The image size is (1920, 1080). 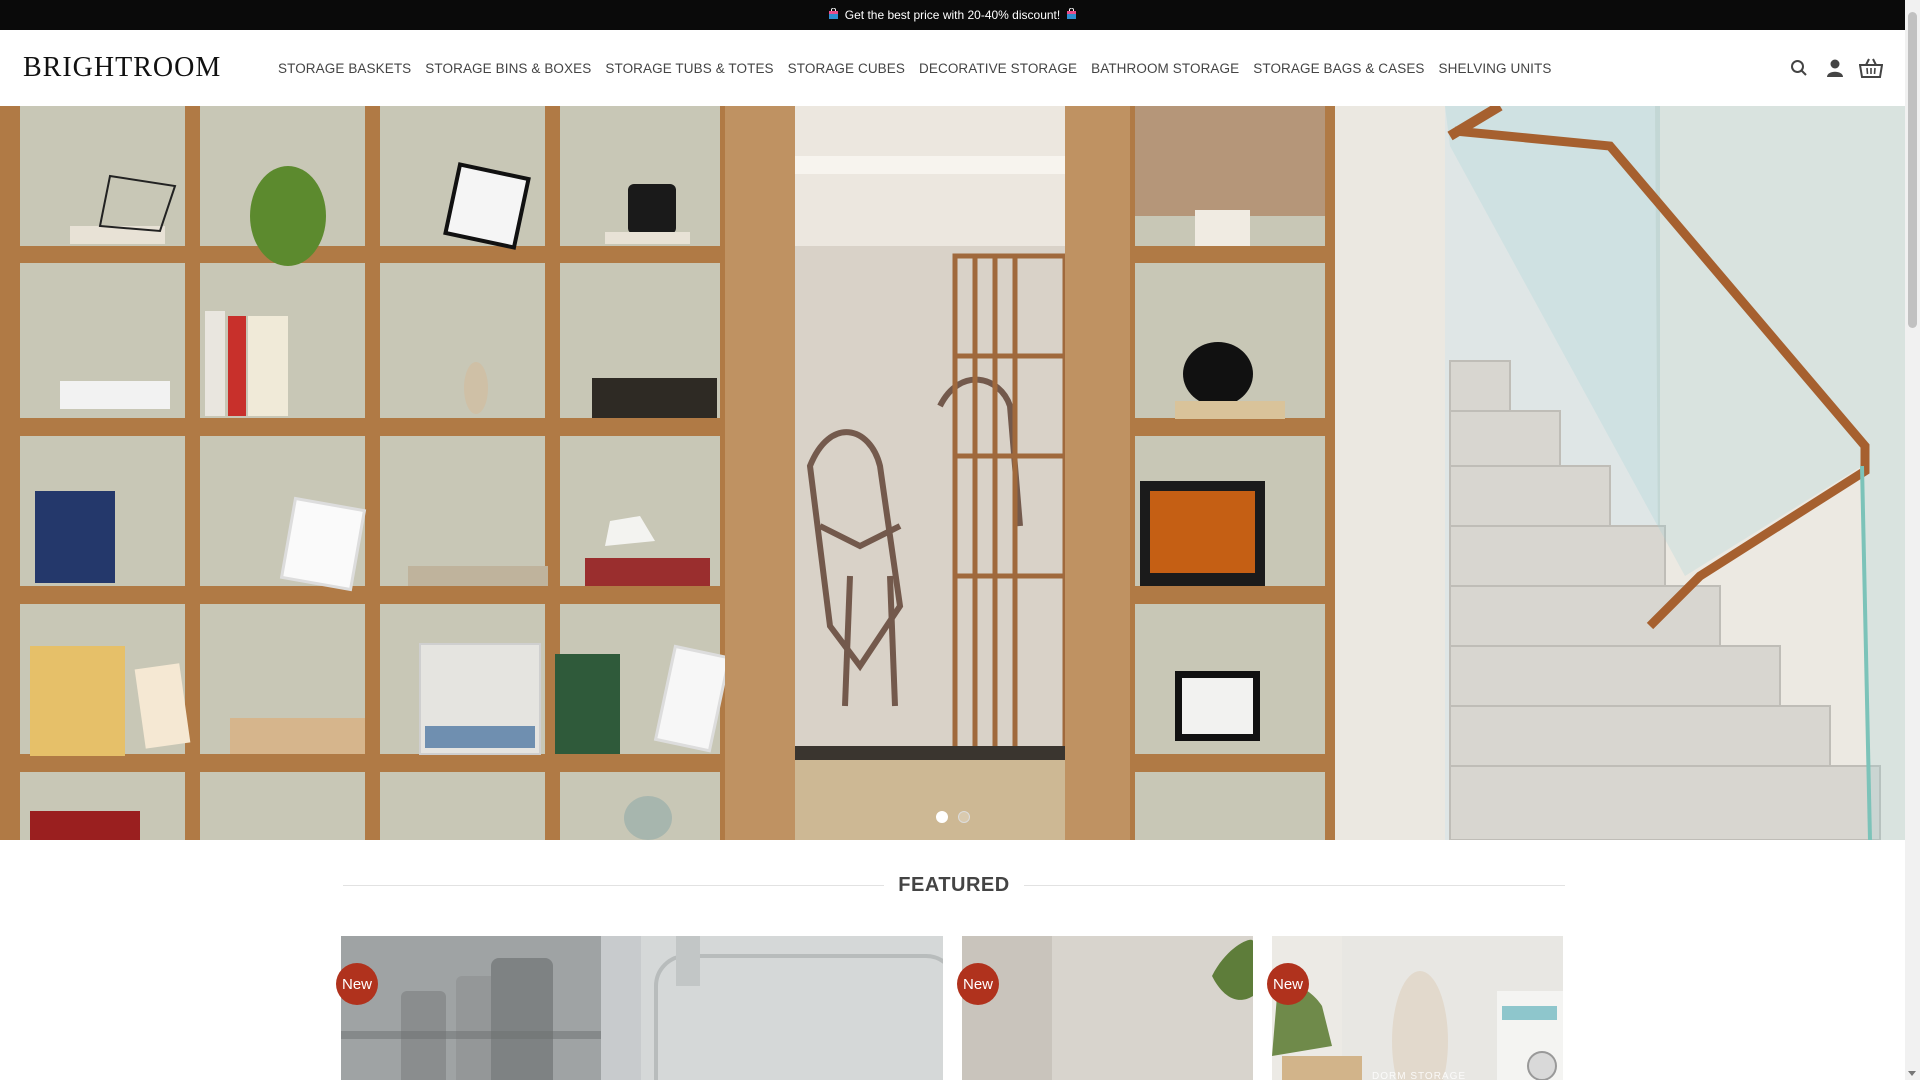 I want to click on card-category-label: DORM STORAGE, so click(x=1419, y=1075).